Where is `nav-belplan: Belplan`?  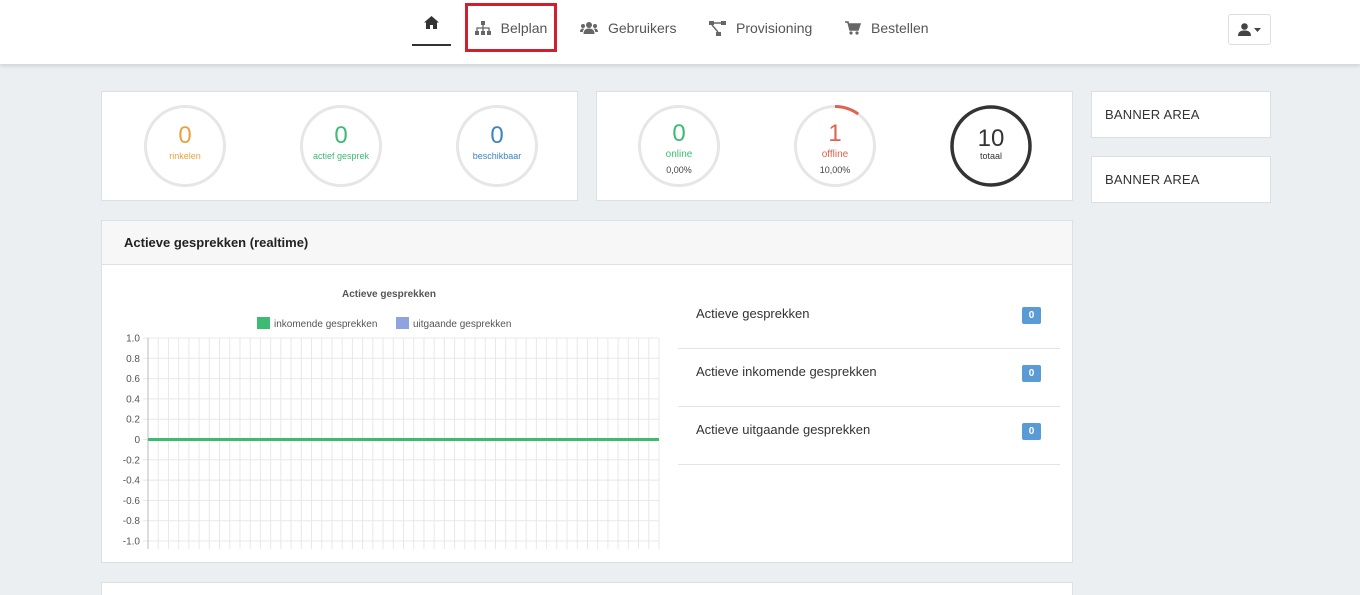
nav-belplan: Belplan is located at coordinates (511, 27).